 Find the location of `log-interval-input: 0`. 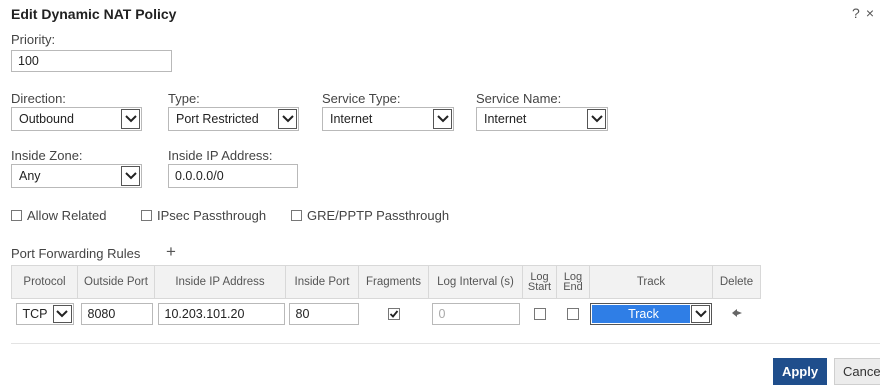

log-interval-input: 0 is located at coordinates (475, 314).